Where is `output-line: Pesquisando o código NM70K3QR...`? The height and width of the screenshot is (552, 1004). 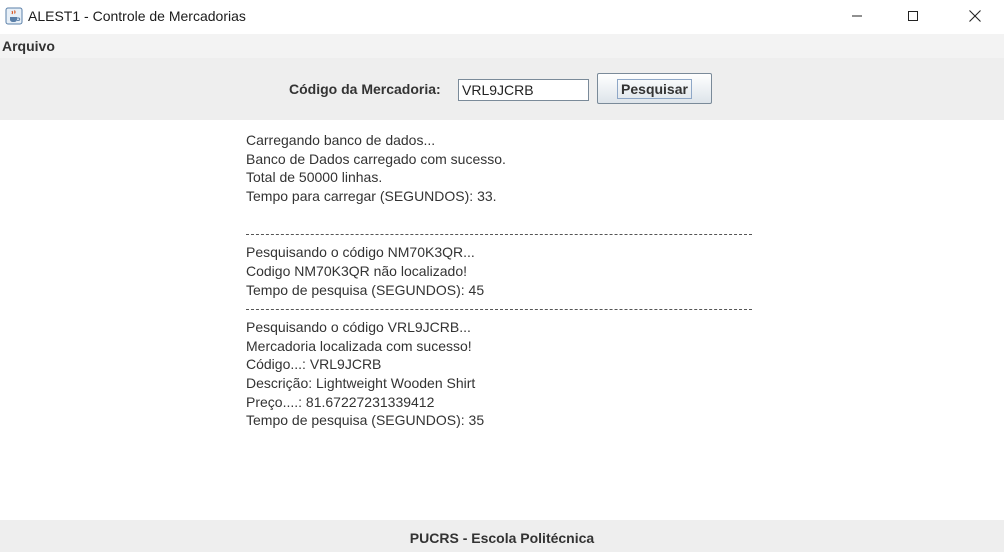 output-line: Pesquisando o código NM70K3QR... is located at coordinates (360, 252).